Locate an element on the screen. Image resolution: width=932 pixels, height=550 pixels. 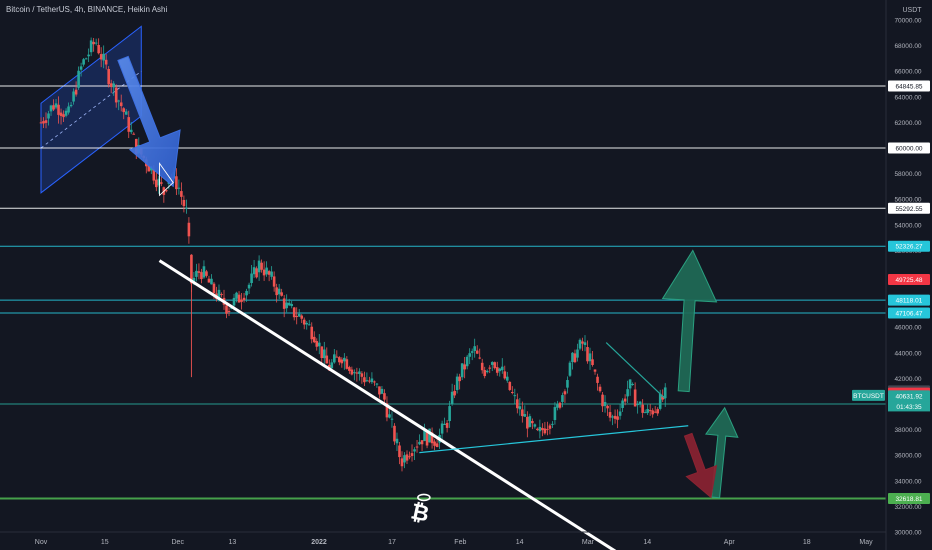
y-axis-tick-label: 42000.00 is located at coordinates (907, 379).